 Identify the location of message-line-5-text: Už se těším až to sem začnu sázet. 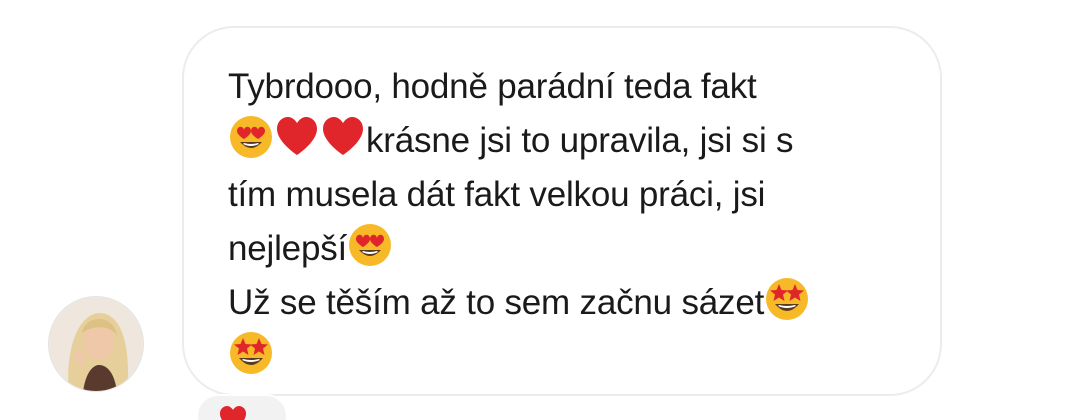
(496, 302).